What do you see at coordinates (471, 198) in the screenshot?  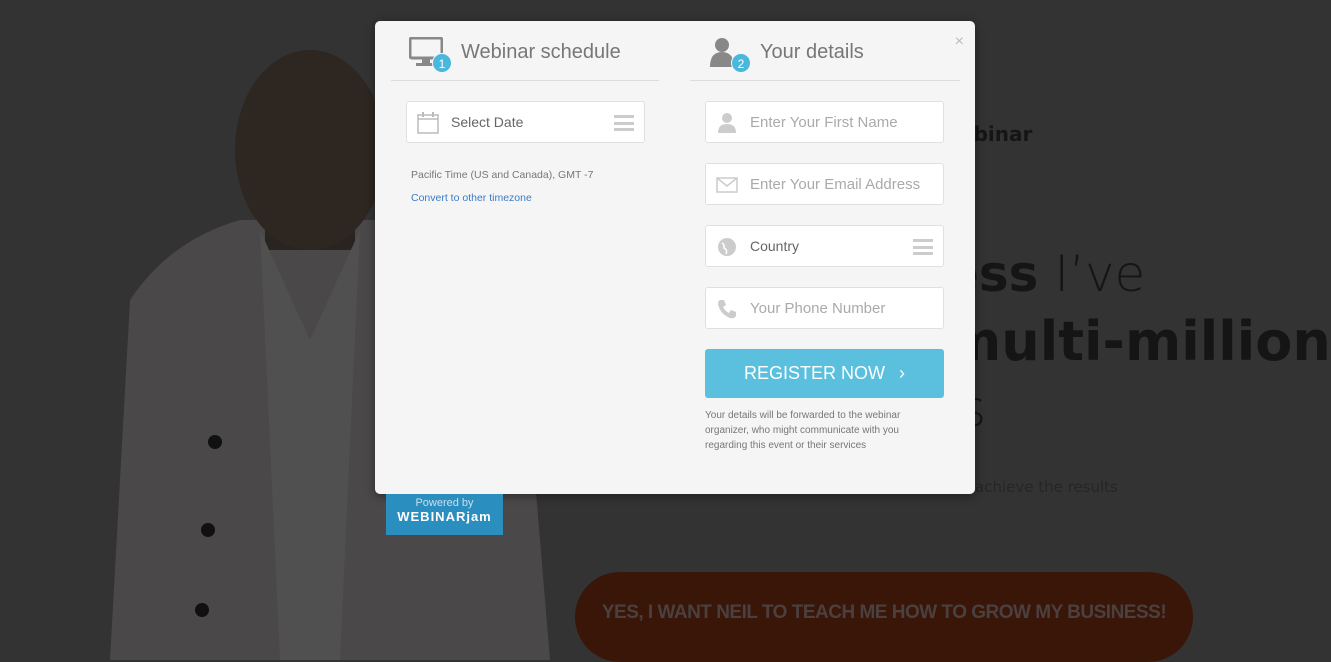 I see `convert-timezone-link: Convert to other timezone` at bounding box center [471, 198].